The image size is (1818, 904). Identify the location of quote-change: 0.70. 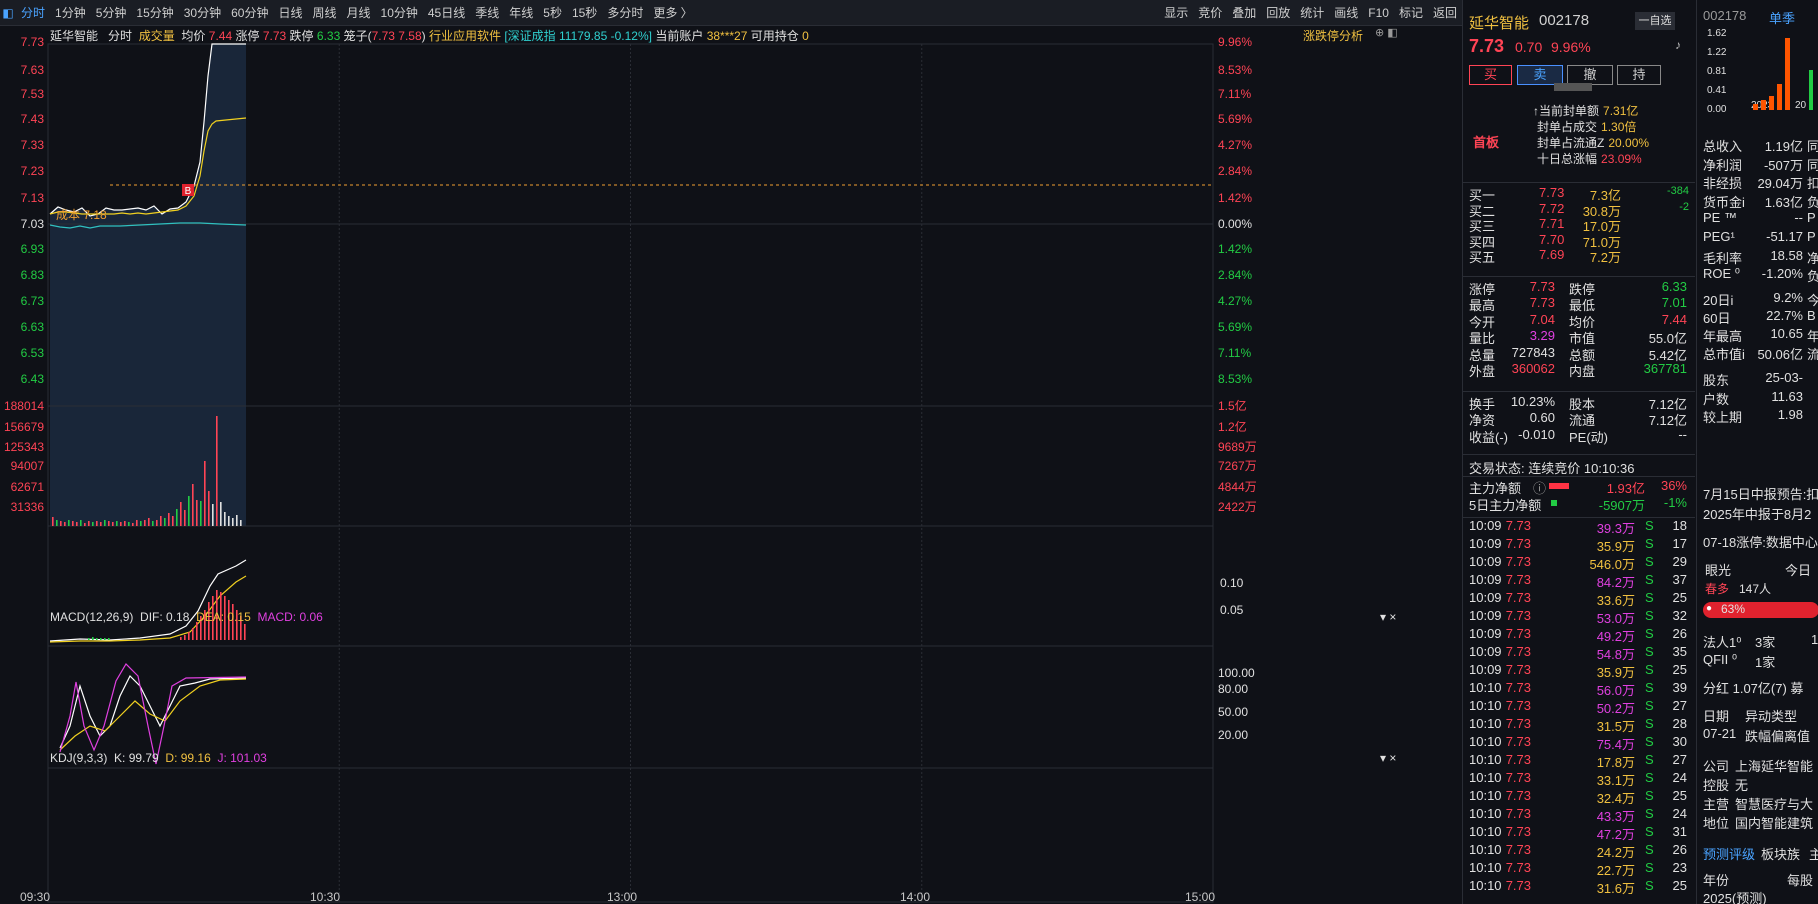
(1529, 47).